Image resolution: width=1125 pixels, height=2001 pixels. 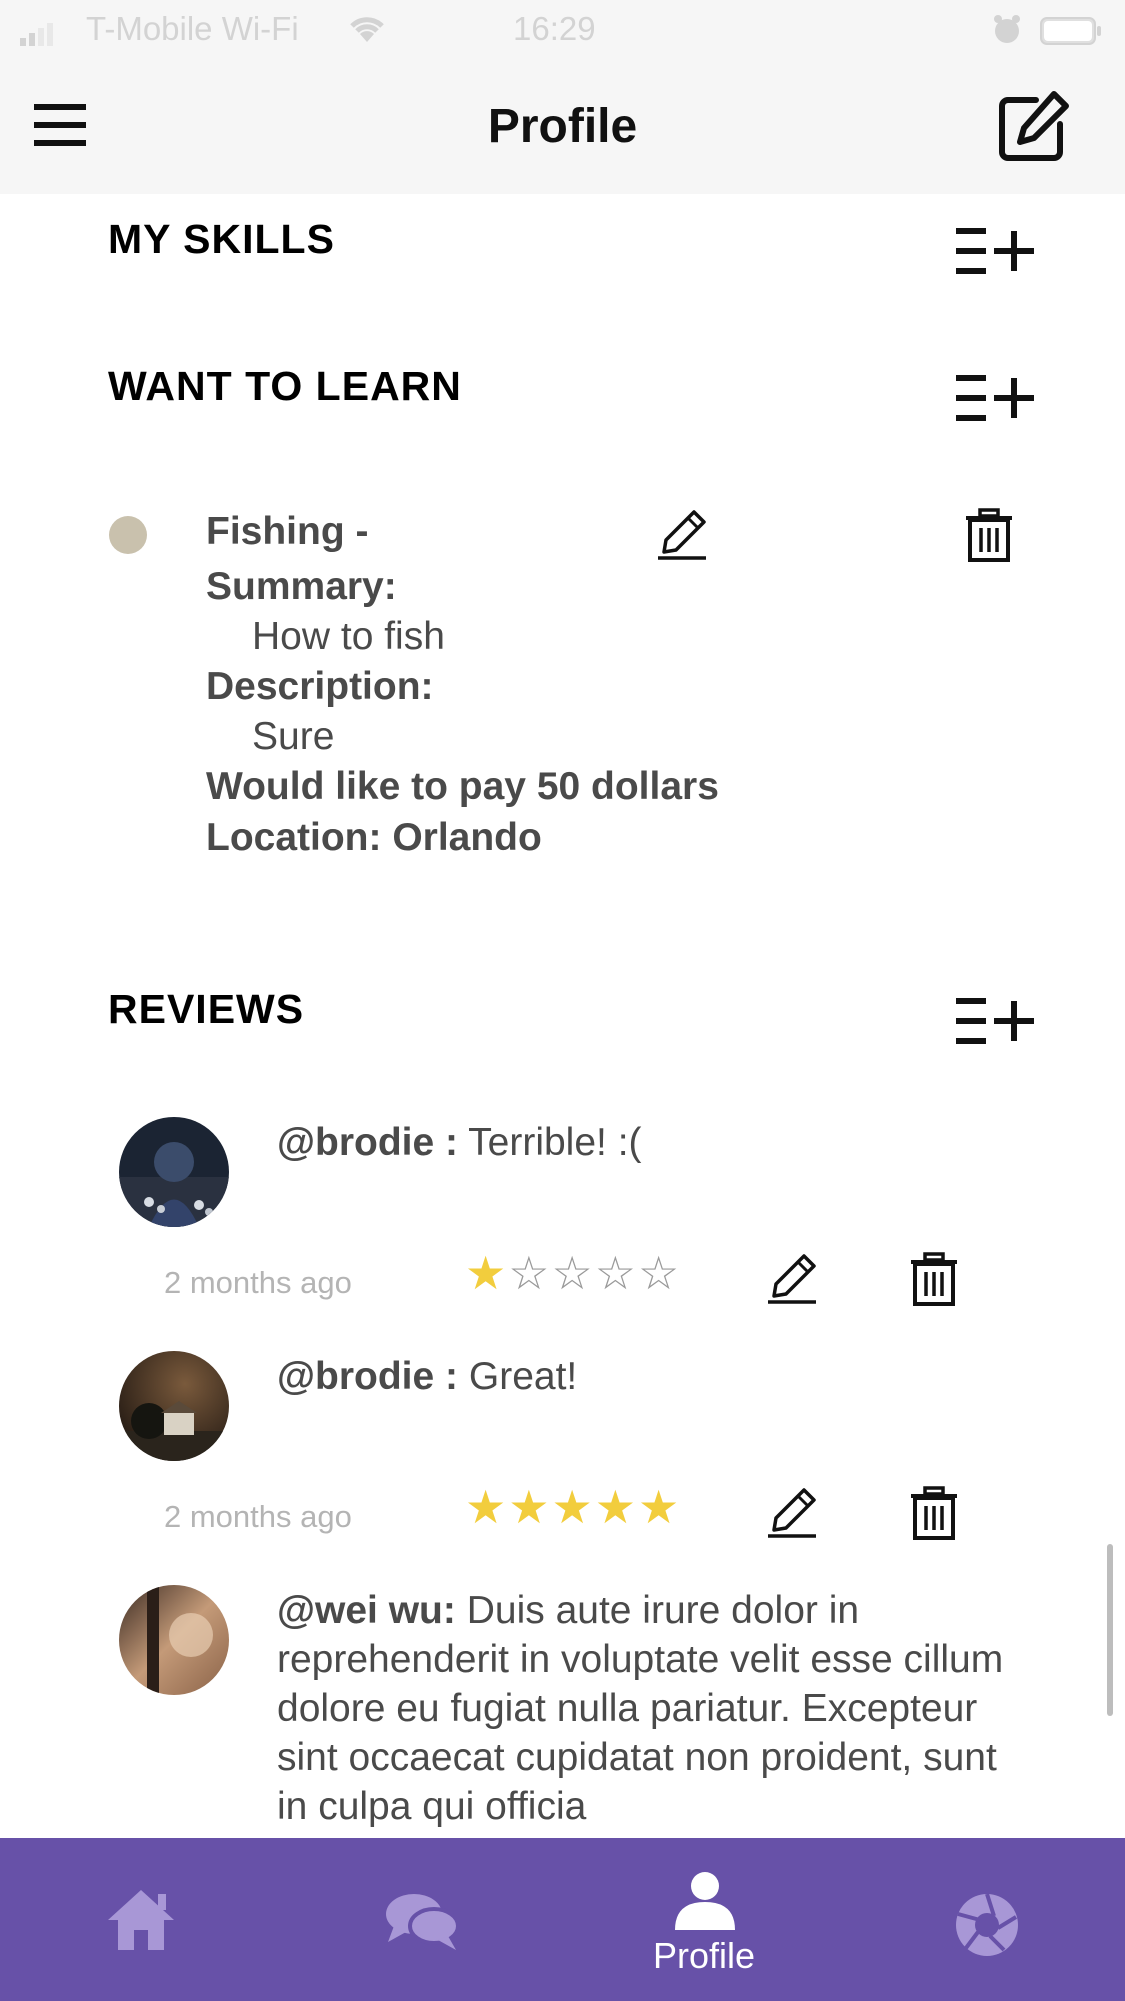 I want to click on bullet-dot, so click(x=128, y=535).